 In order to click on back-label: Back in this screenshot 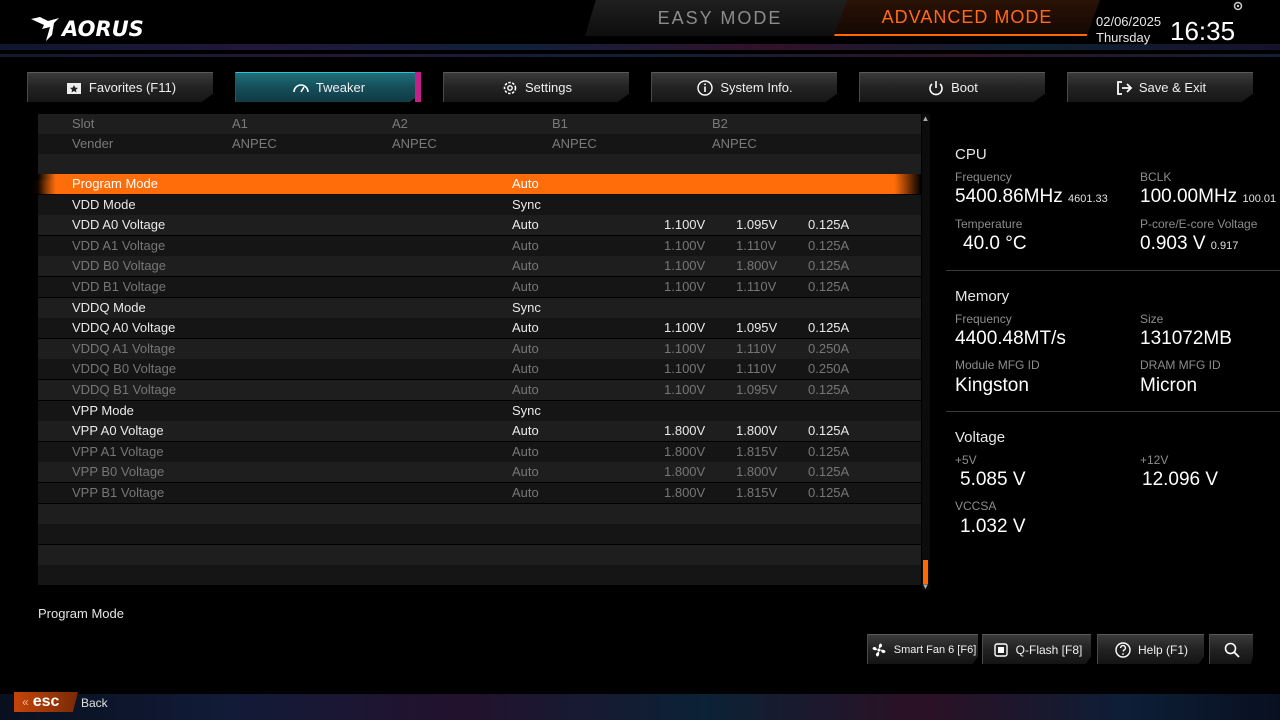, I will do `click(94, 703)`.